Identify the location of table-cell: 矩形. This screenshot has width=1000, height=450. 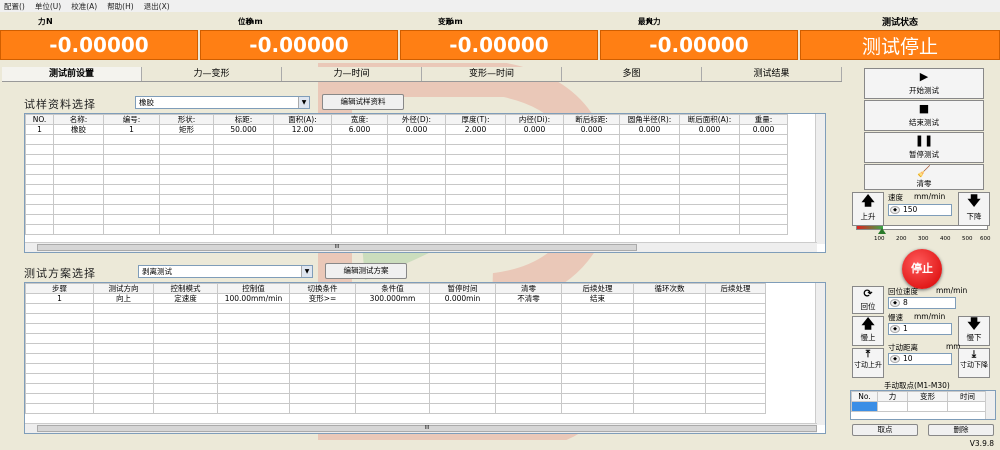
(186, 129).